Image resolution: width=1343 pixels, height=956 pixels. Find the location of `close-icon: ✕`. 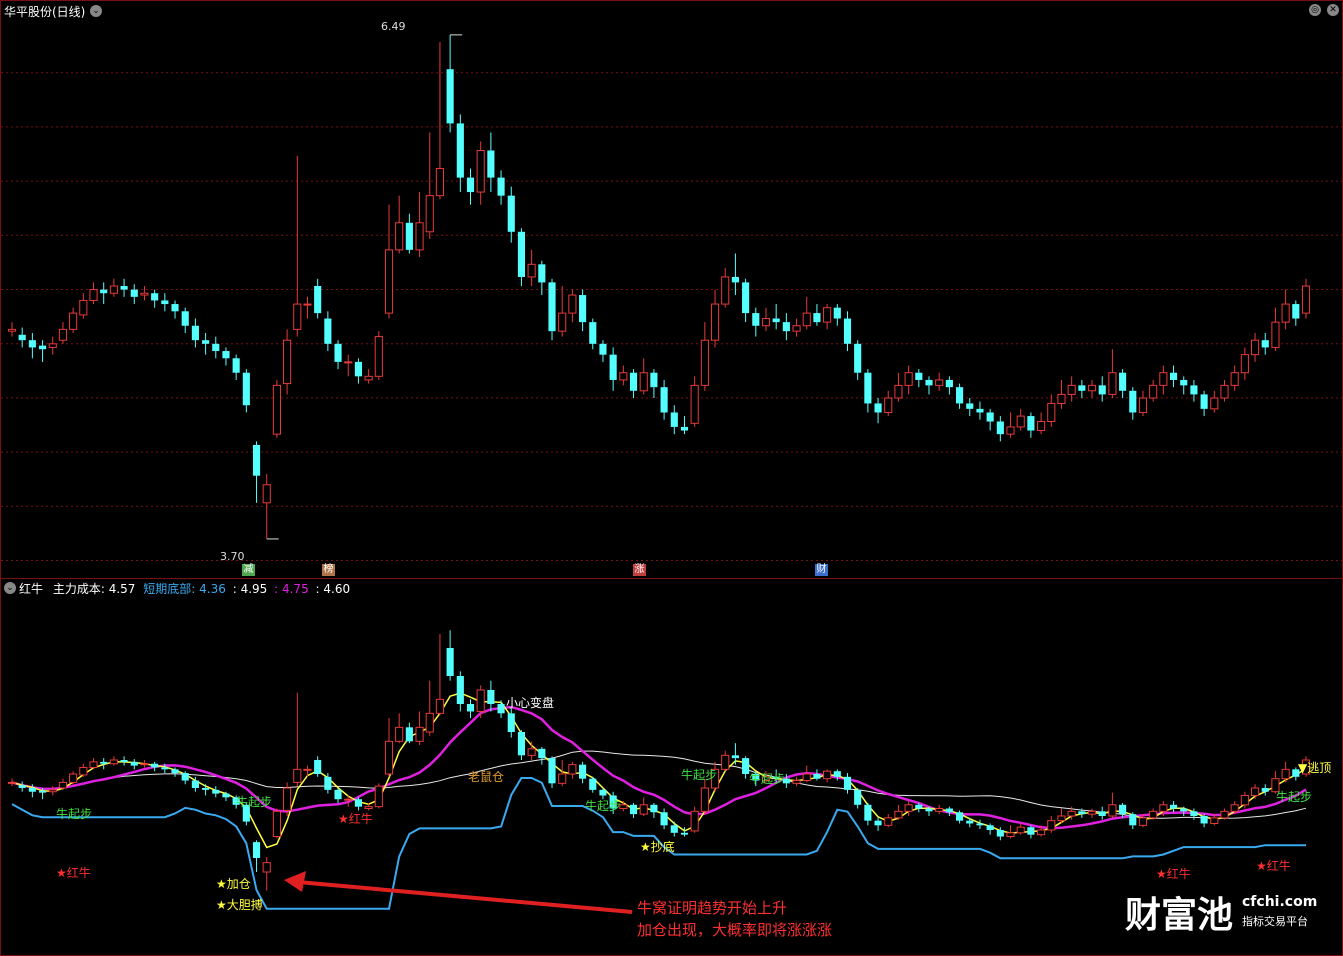

close-icon: ✕ is located at coordinates (1333, 10).